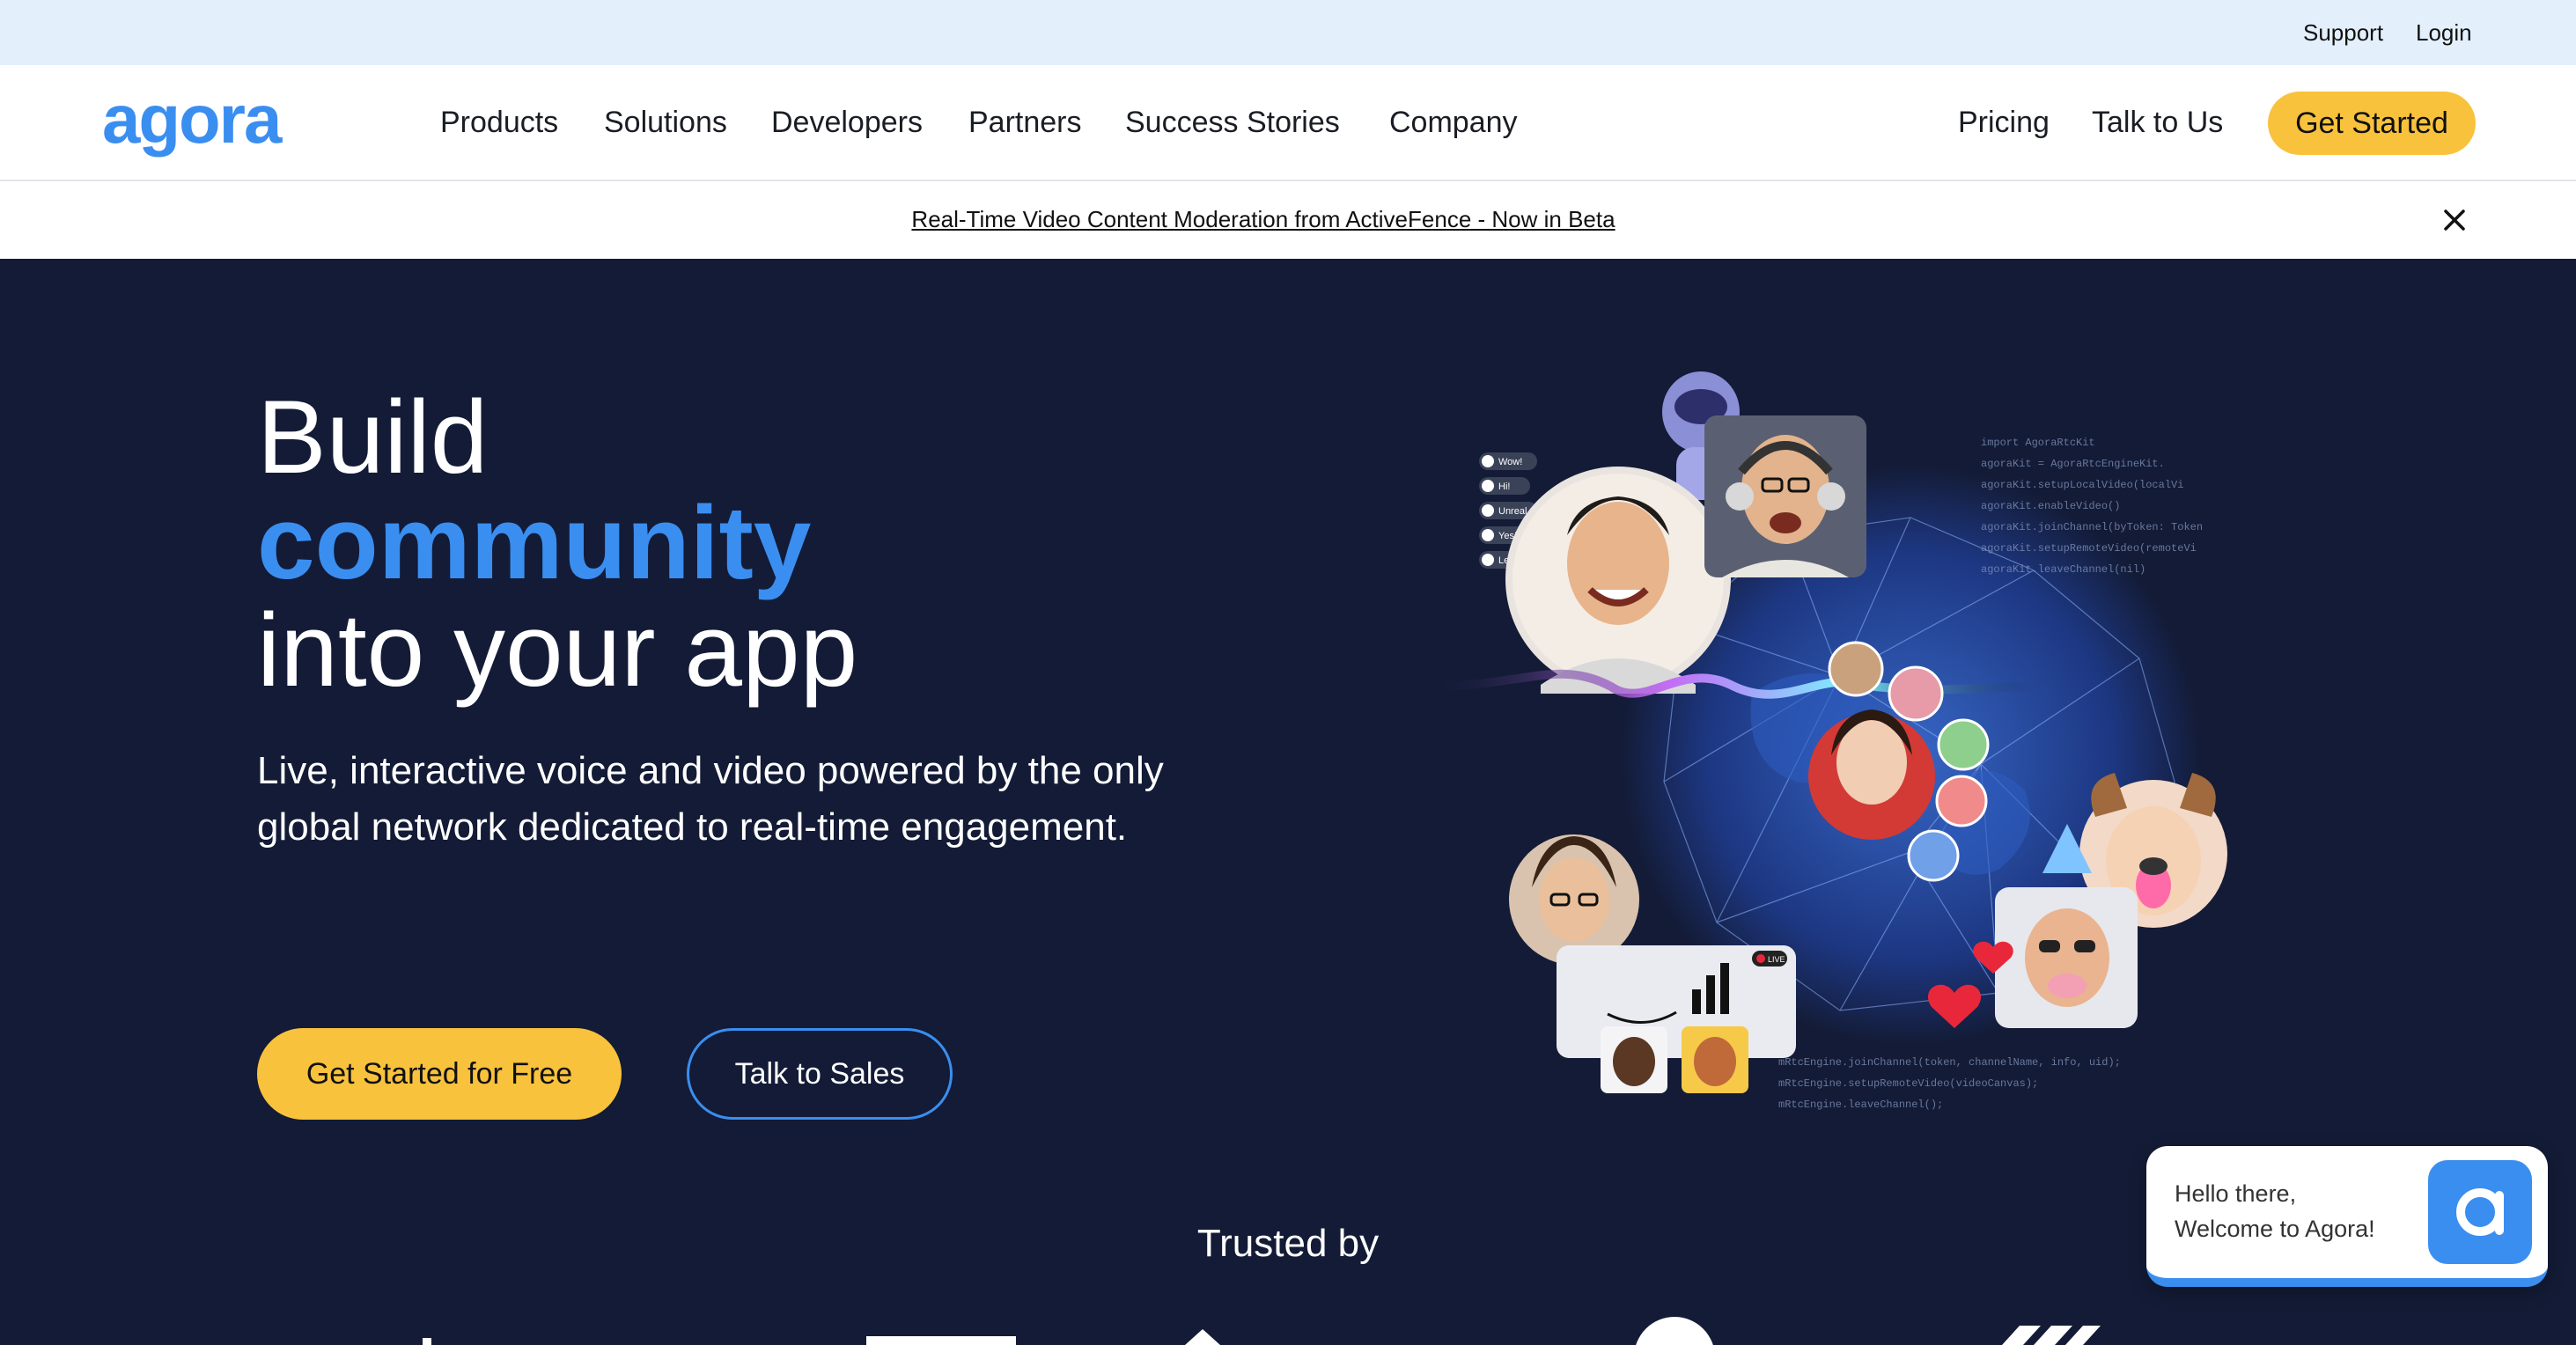 Image resolution: width=2576 pixels, height=1345 pixels. What do you see at coordinates (1504, 486) in the screenshot?
I see `svg-text: Hi!` at bounding box center [1504, 486].